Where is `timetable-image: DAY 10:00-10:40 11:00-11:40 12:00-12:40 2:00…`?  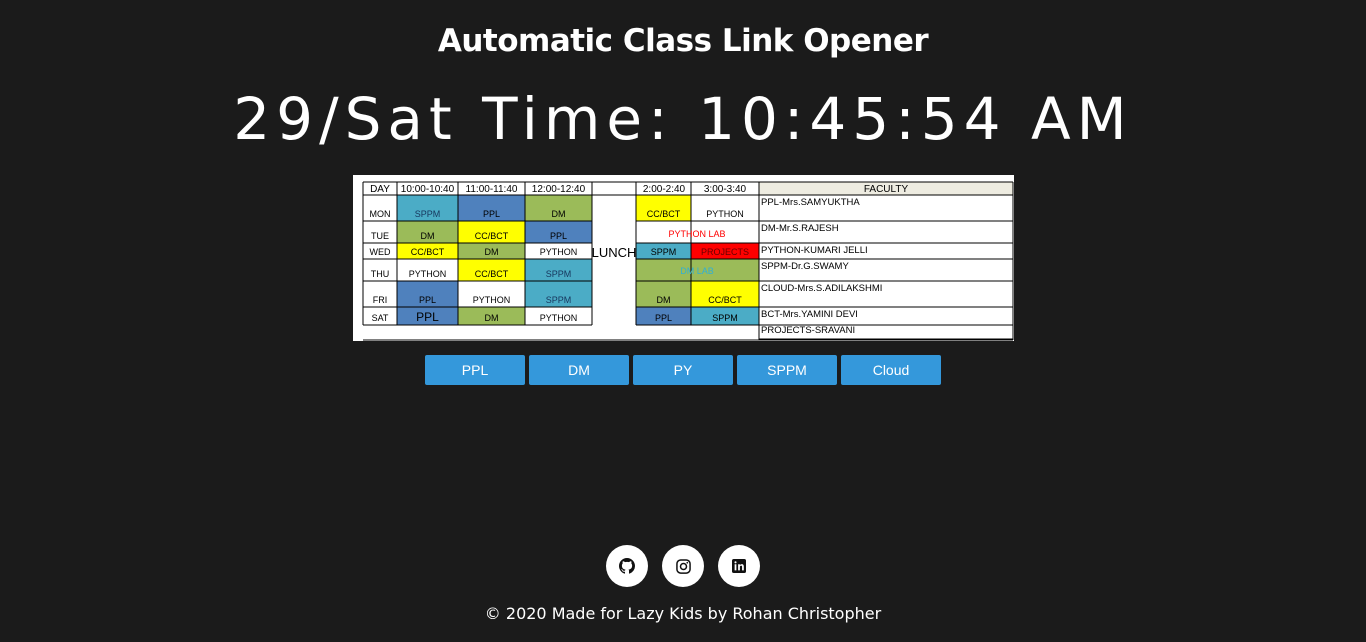
timetable-image: DAY 10:00-10:40 11:00-11:40 12:00-12:40 2:00… is located at coordinates (683, 258).